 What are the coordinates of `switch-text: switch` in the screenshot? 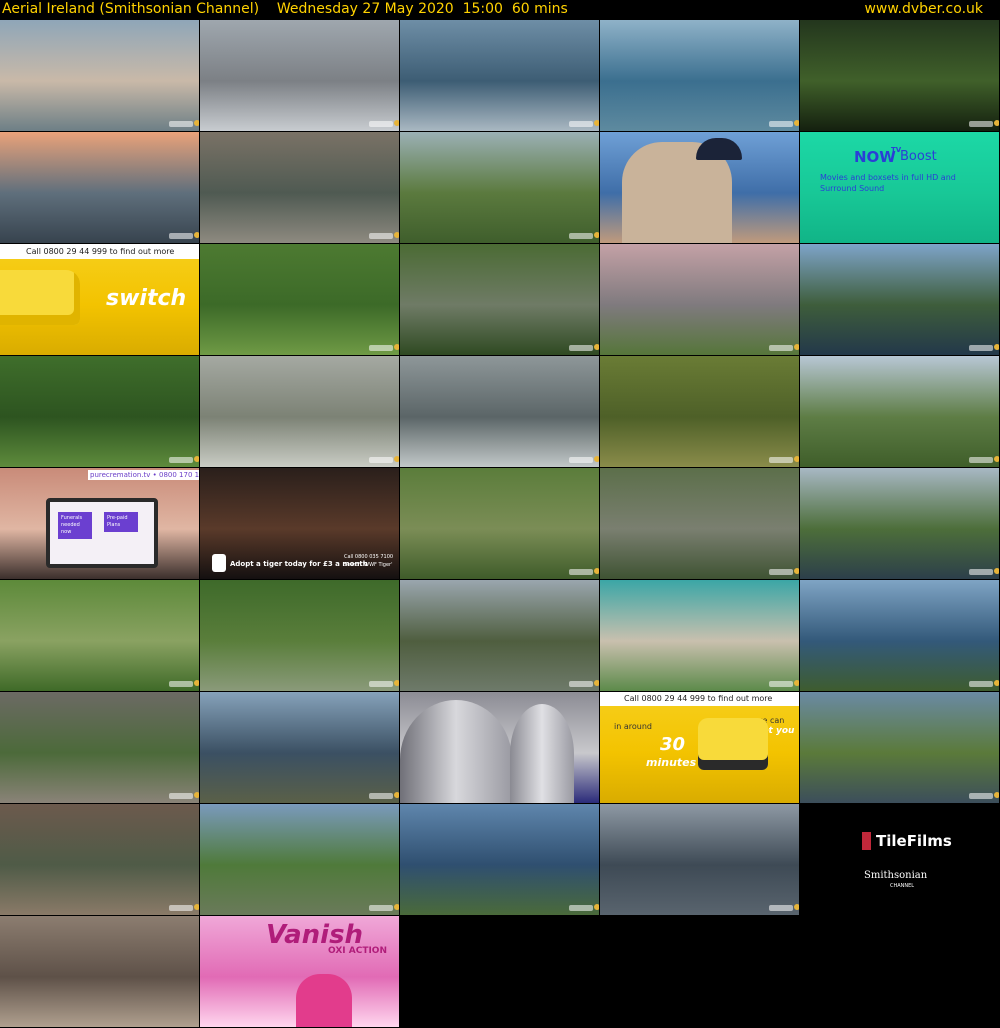 It's located at (146, 298).